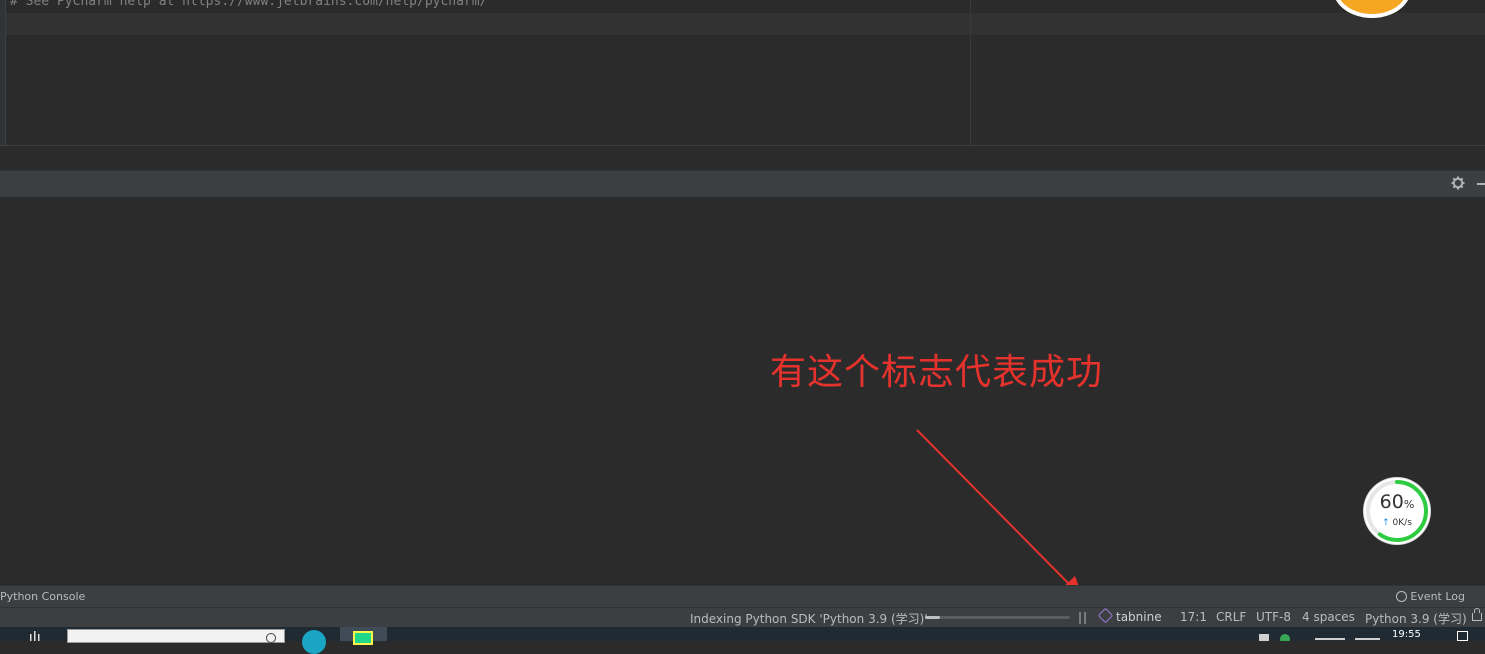  I want to click on file-encoding: UTF-8, so click(1273, 617).